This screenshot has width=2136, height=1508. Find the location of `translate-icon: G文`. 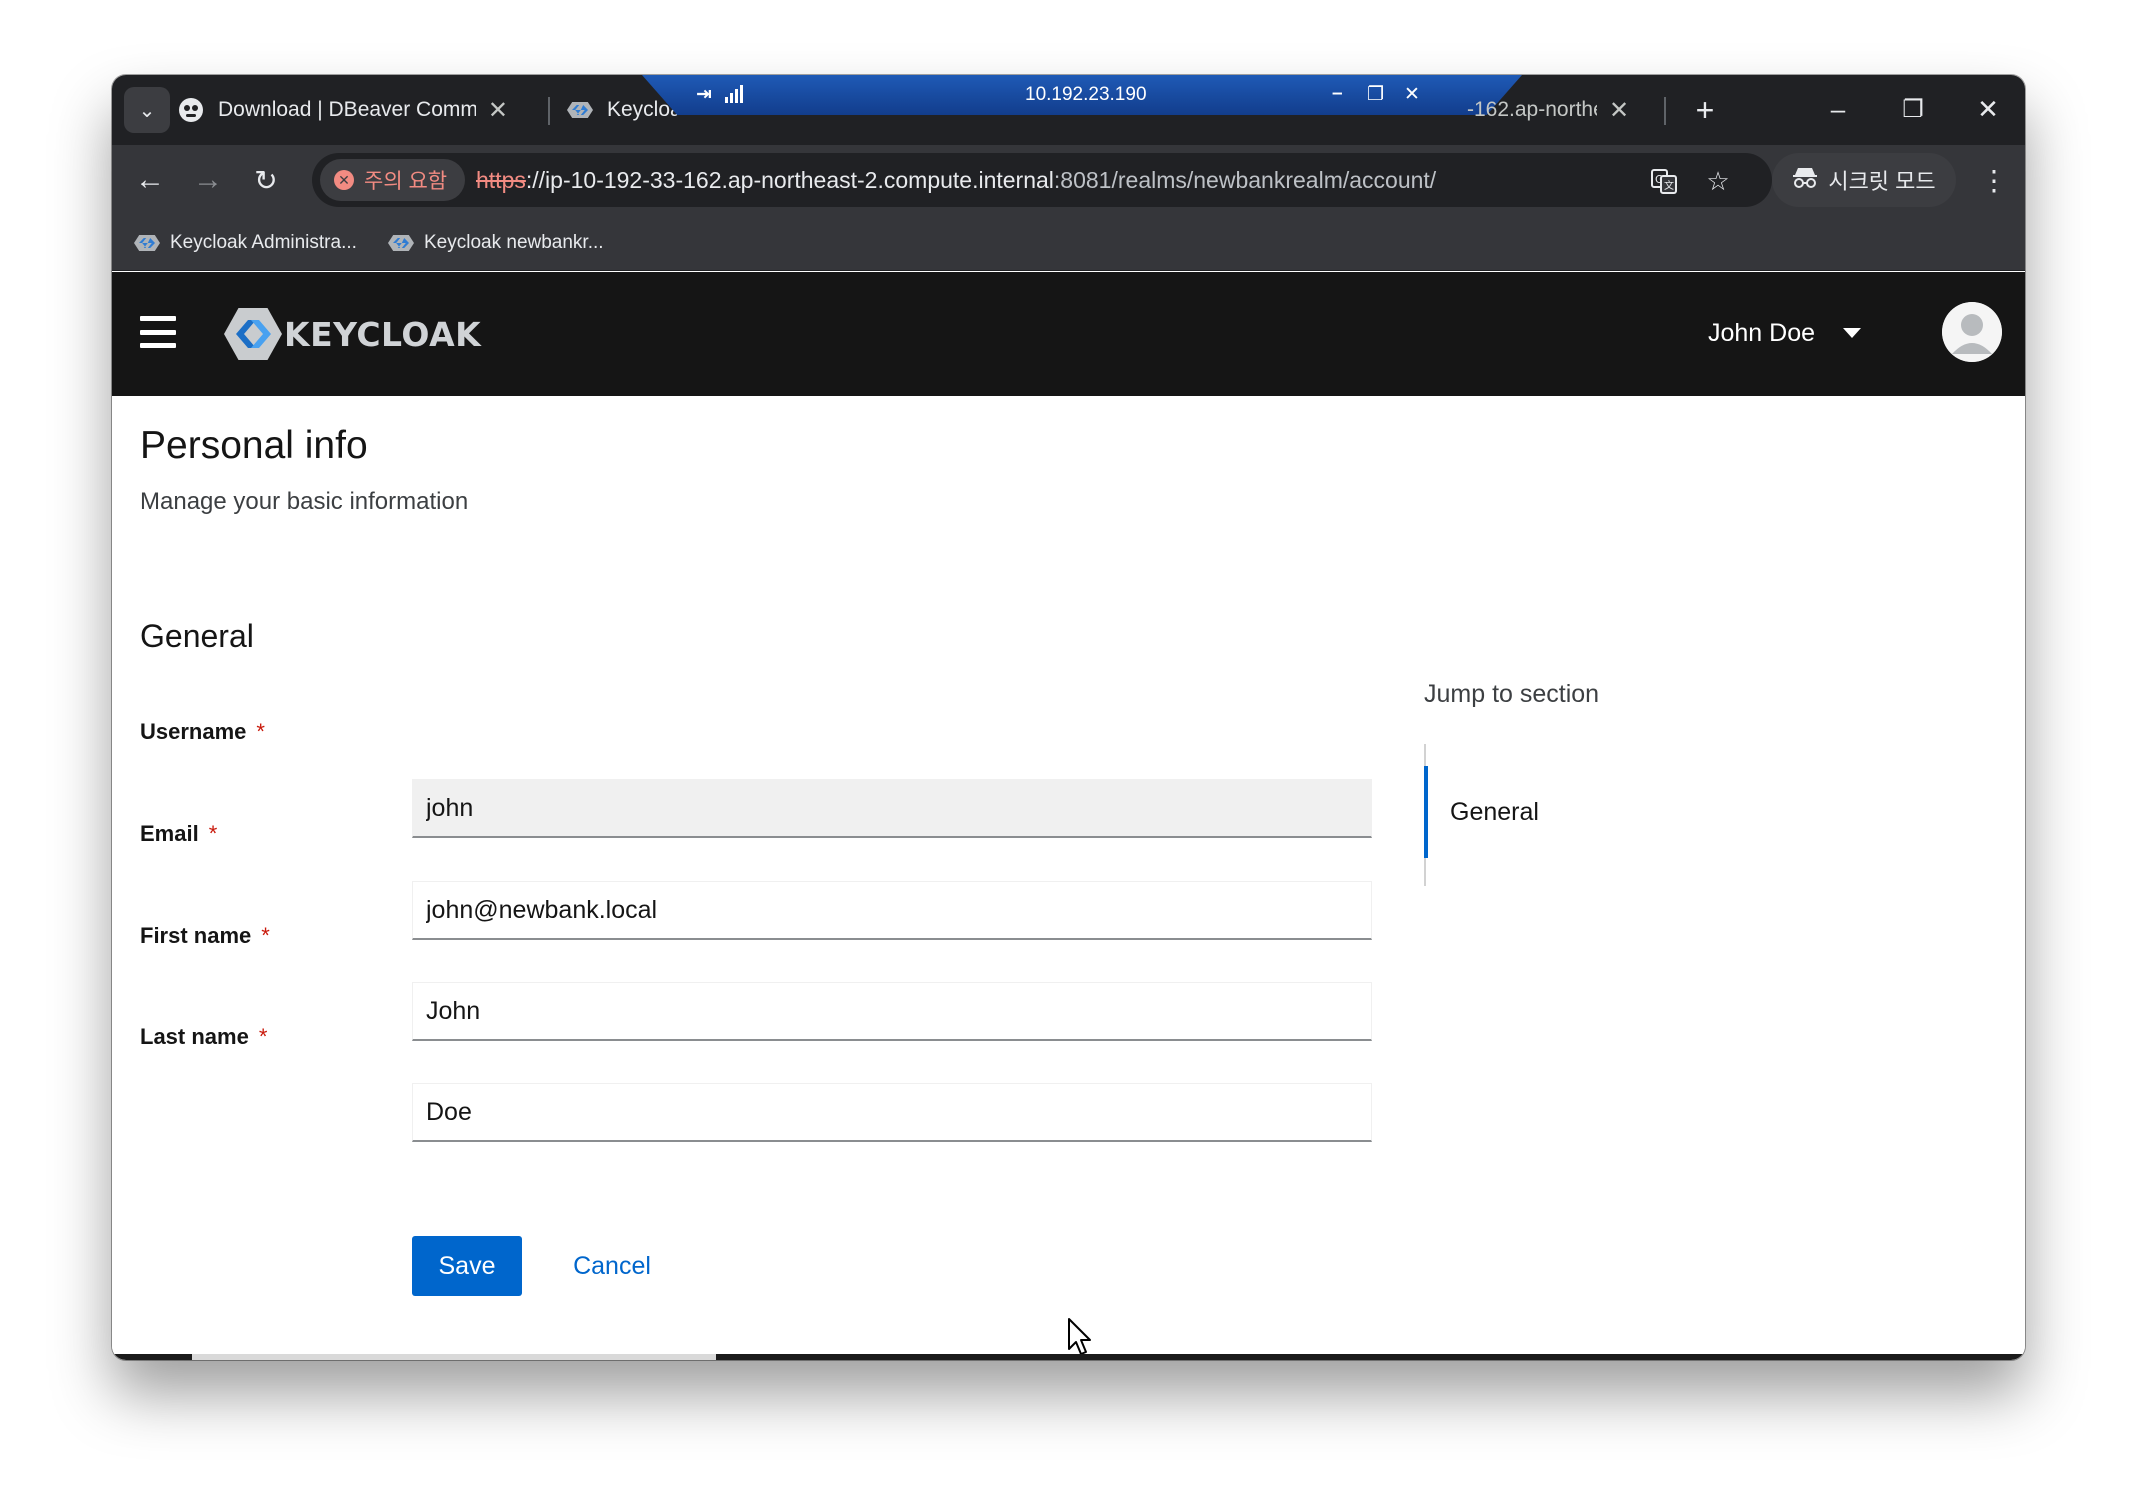

translate-icon: G文 is located at coordinates (1664, 181).